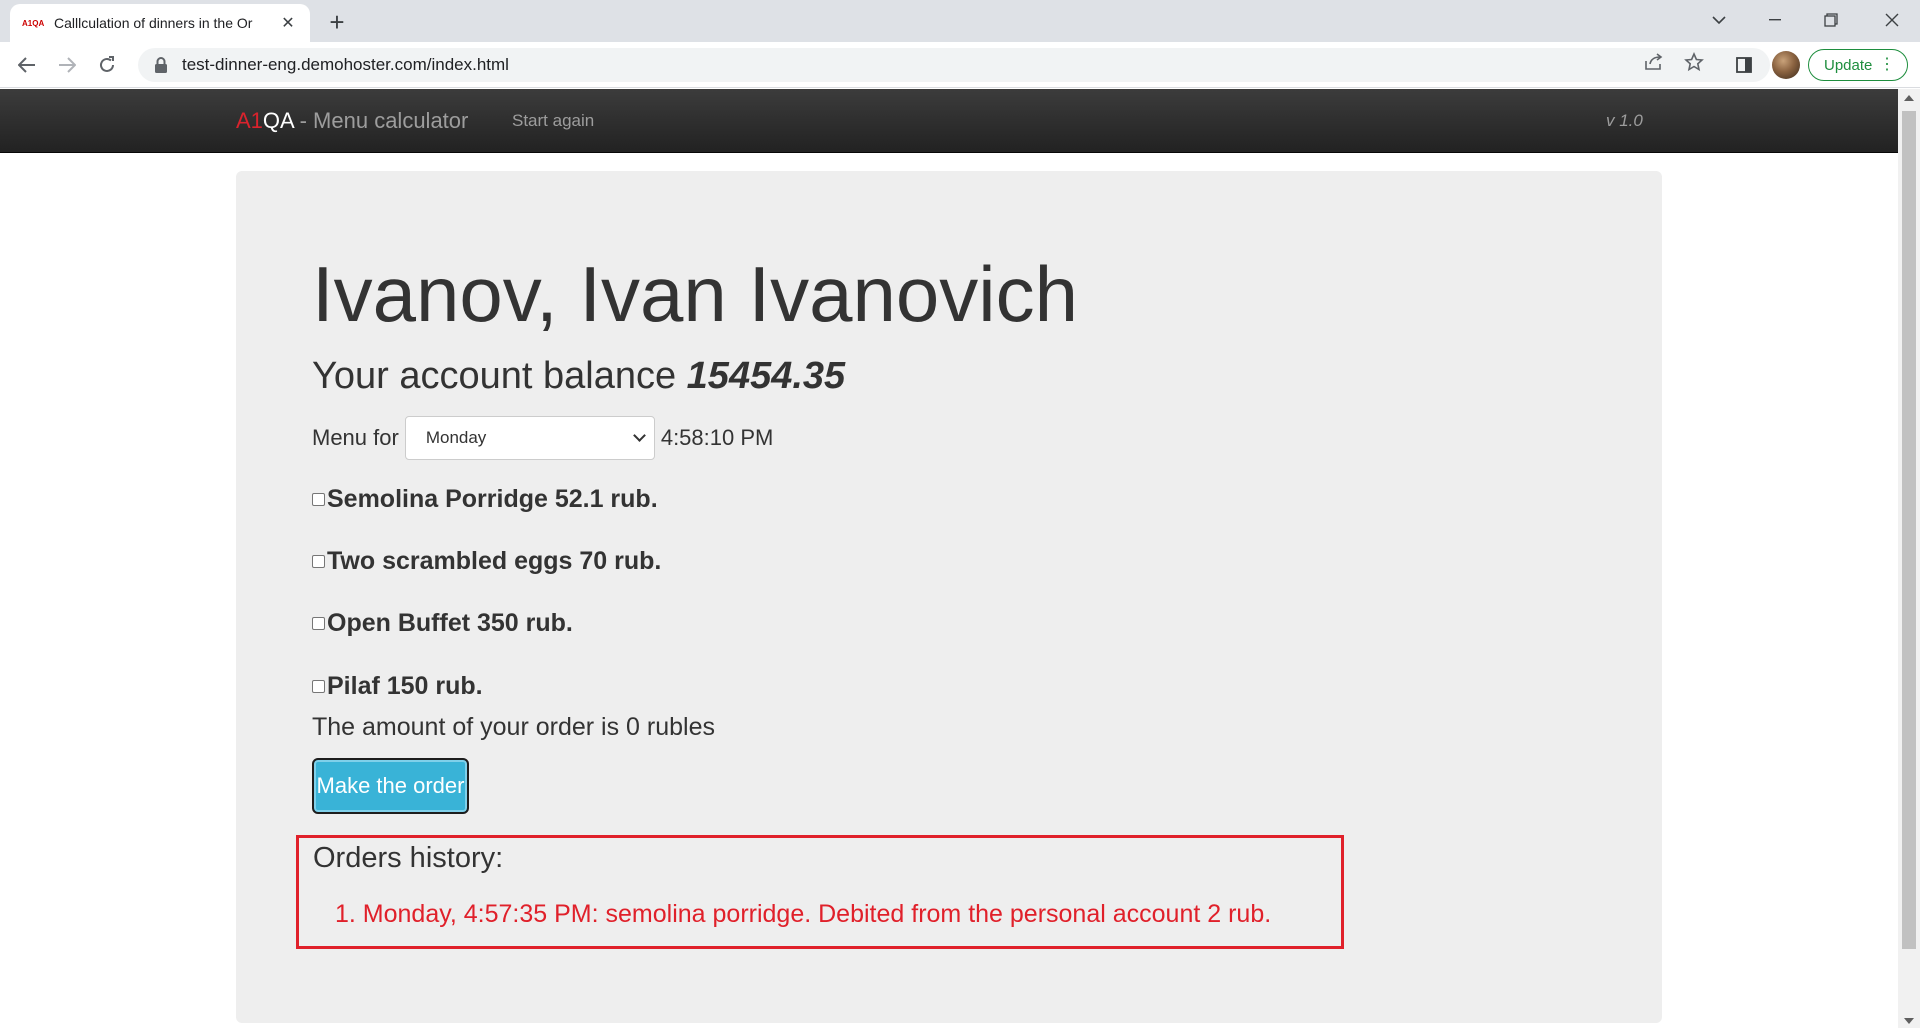  Describe the element at coordinates (355, 437) in the screenshot. I see `menu-for-label: Menu for` at that location.